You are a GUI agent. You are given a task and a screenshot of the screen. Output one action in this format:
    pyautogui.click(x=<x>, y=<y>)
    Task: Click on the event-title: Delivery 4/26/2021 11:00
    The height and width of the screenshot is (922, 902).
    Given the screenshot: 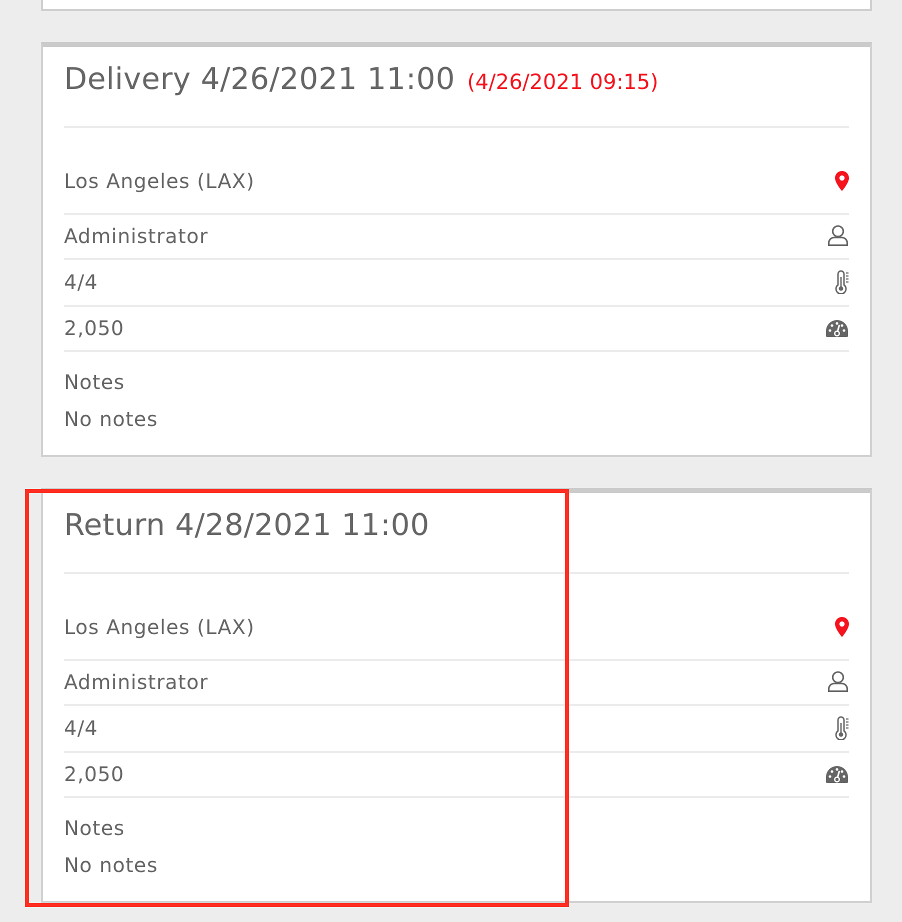 What is the action you would take?
    pyautogui.click(x=260, y=80)
    